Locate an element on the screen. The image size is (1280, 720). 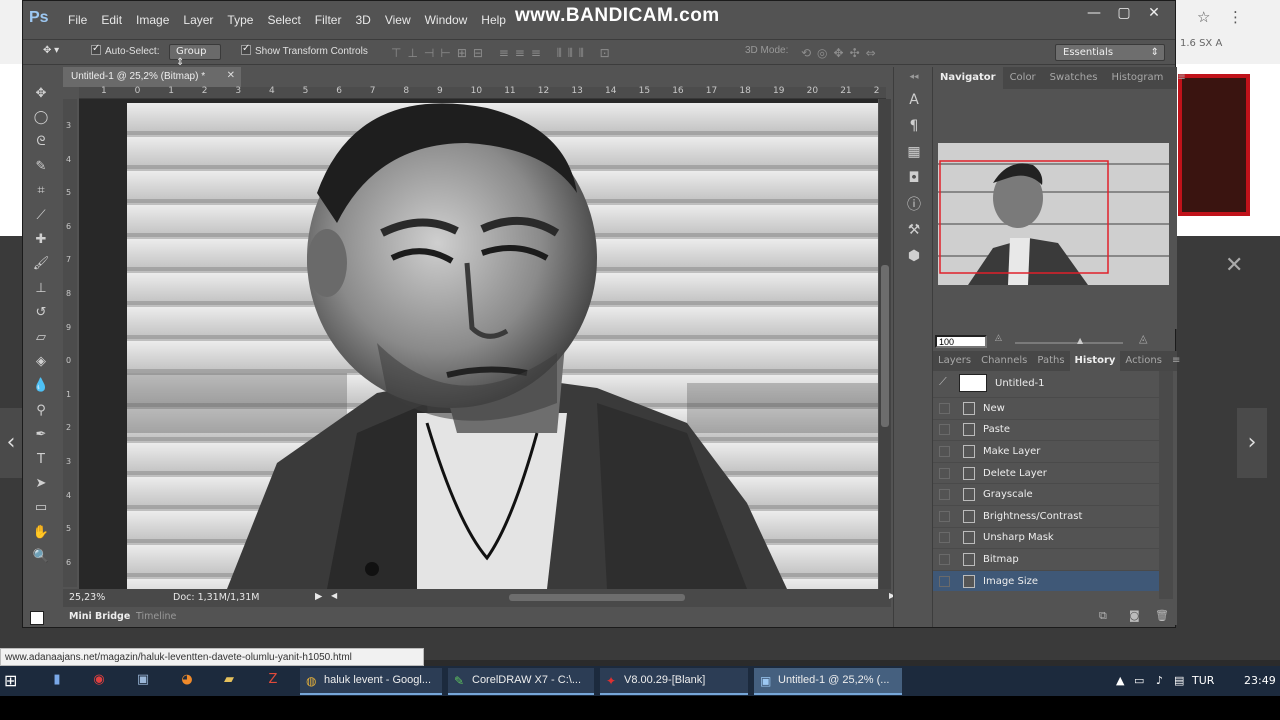
marquee-tool-icon: ◯ is located at coordinates (41, 117).